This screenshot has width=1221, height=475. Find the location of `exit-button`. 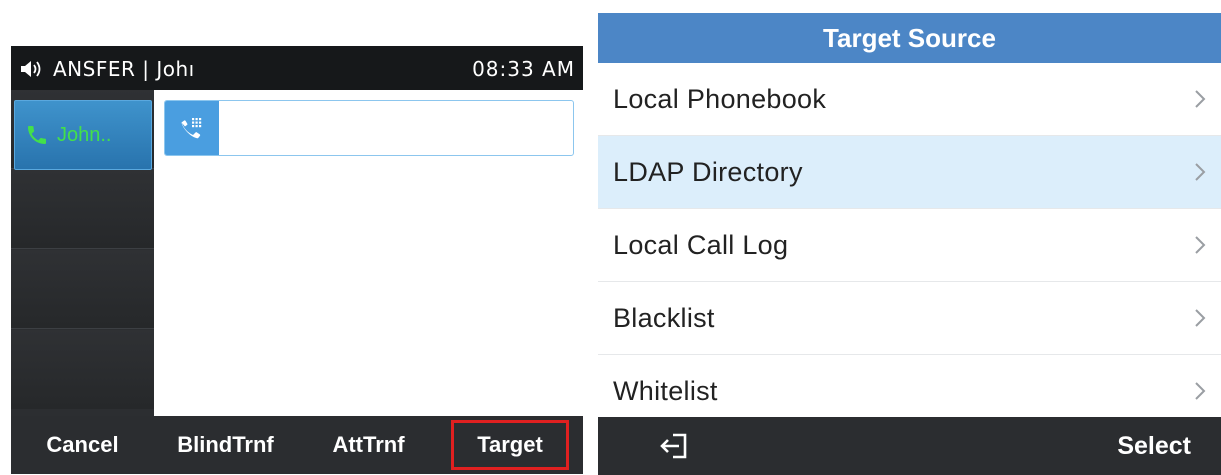

exit-button is located at coordinates (675, 446).